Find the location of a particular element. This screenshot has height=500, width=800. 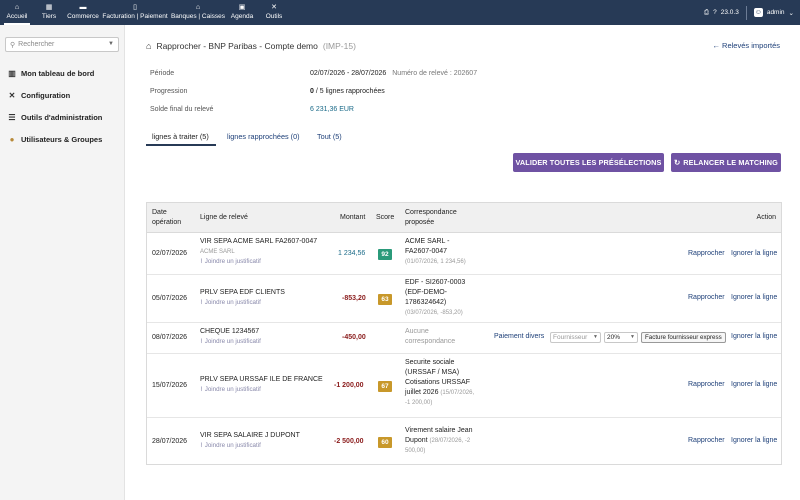

search-placeholder: Rechercher is located at coordinates (36, 44).